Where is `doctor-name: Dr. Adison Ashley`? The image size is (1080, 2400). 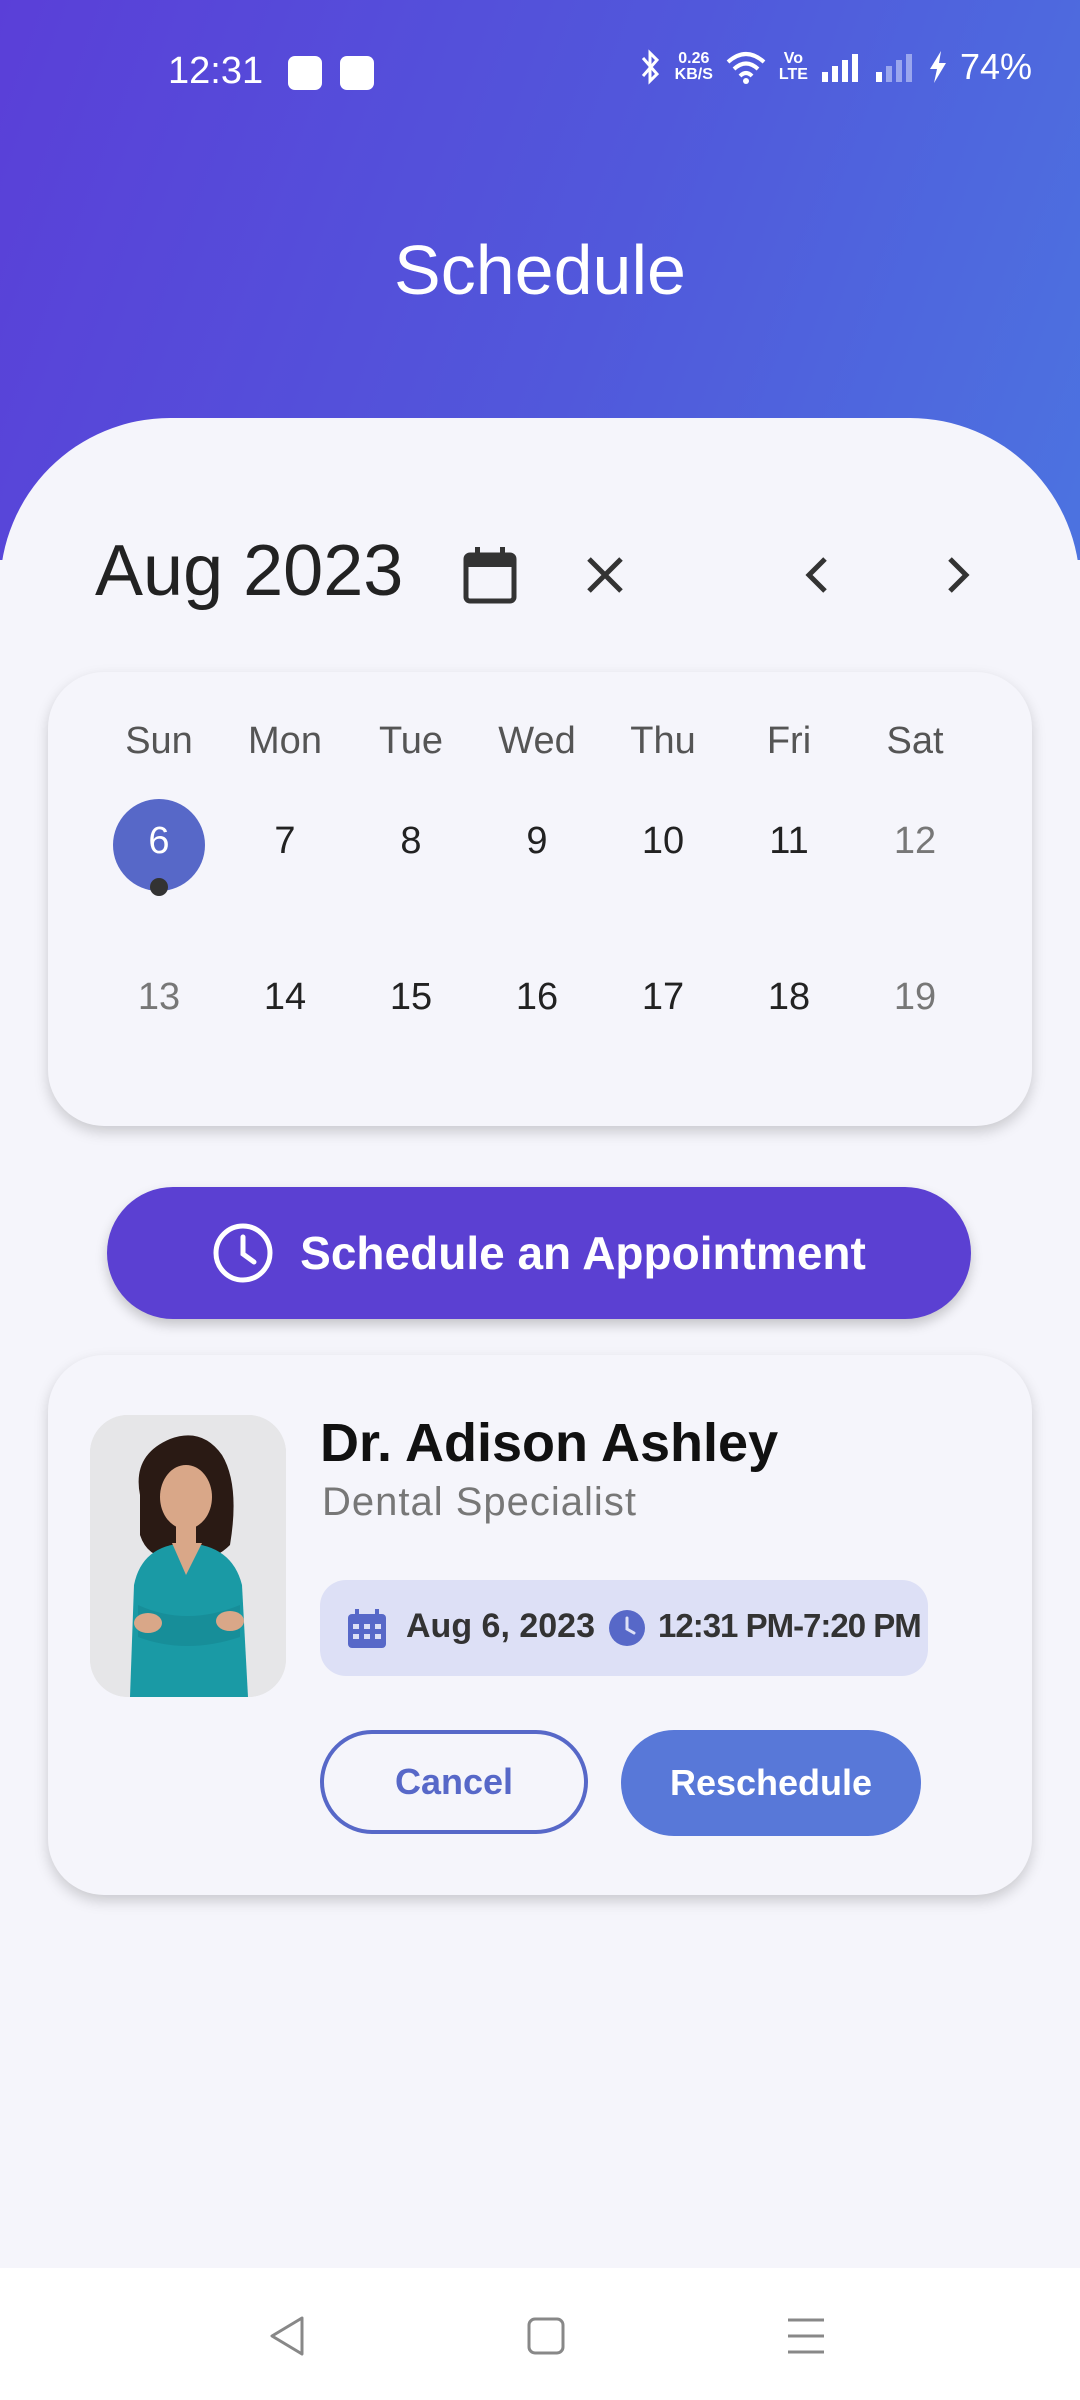
doctor-name: Dr. Adison Ashley is located at coordinates (549, 1443).